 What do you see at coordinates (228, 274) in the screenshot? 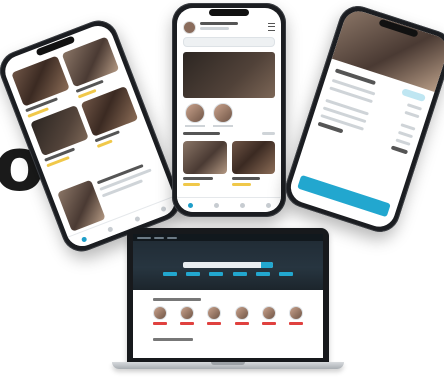
I see `web-category-buttons` at bounding box center [228, 274].